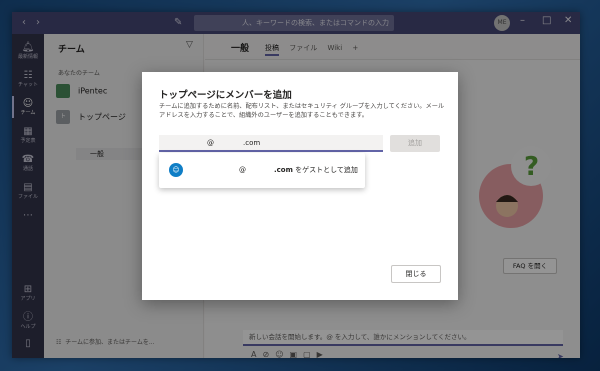  Describe the element at coordinates (298, 170) in the screenshot. I see `add-as-guest-option: @ .com をゲストとして追加` at that location.